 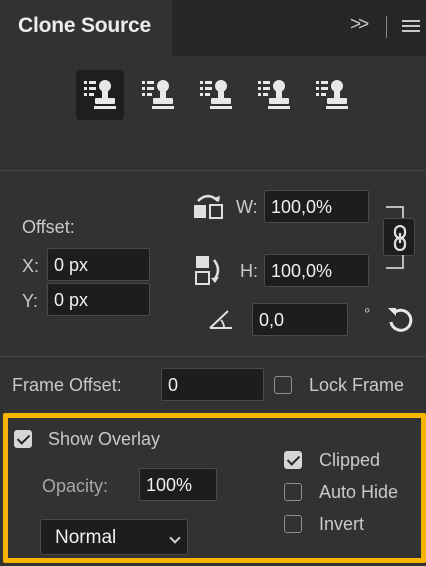 What do you see at coordinates (98, 264) in the screenshot?
I see `offset-x-field: 0 px` at bounding box center [98, 264].